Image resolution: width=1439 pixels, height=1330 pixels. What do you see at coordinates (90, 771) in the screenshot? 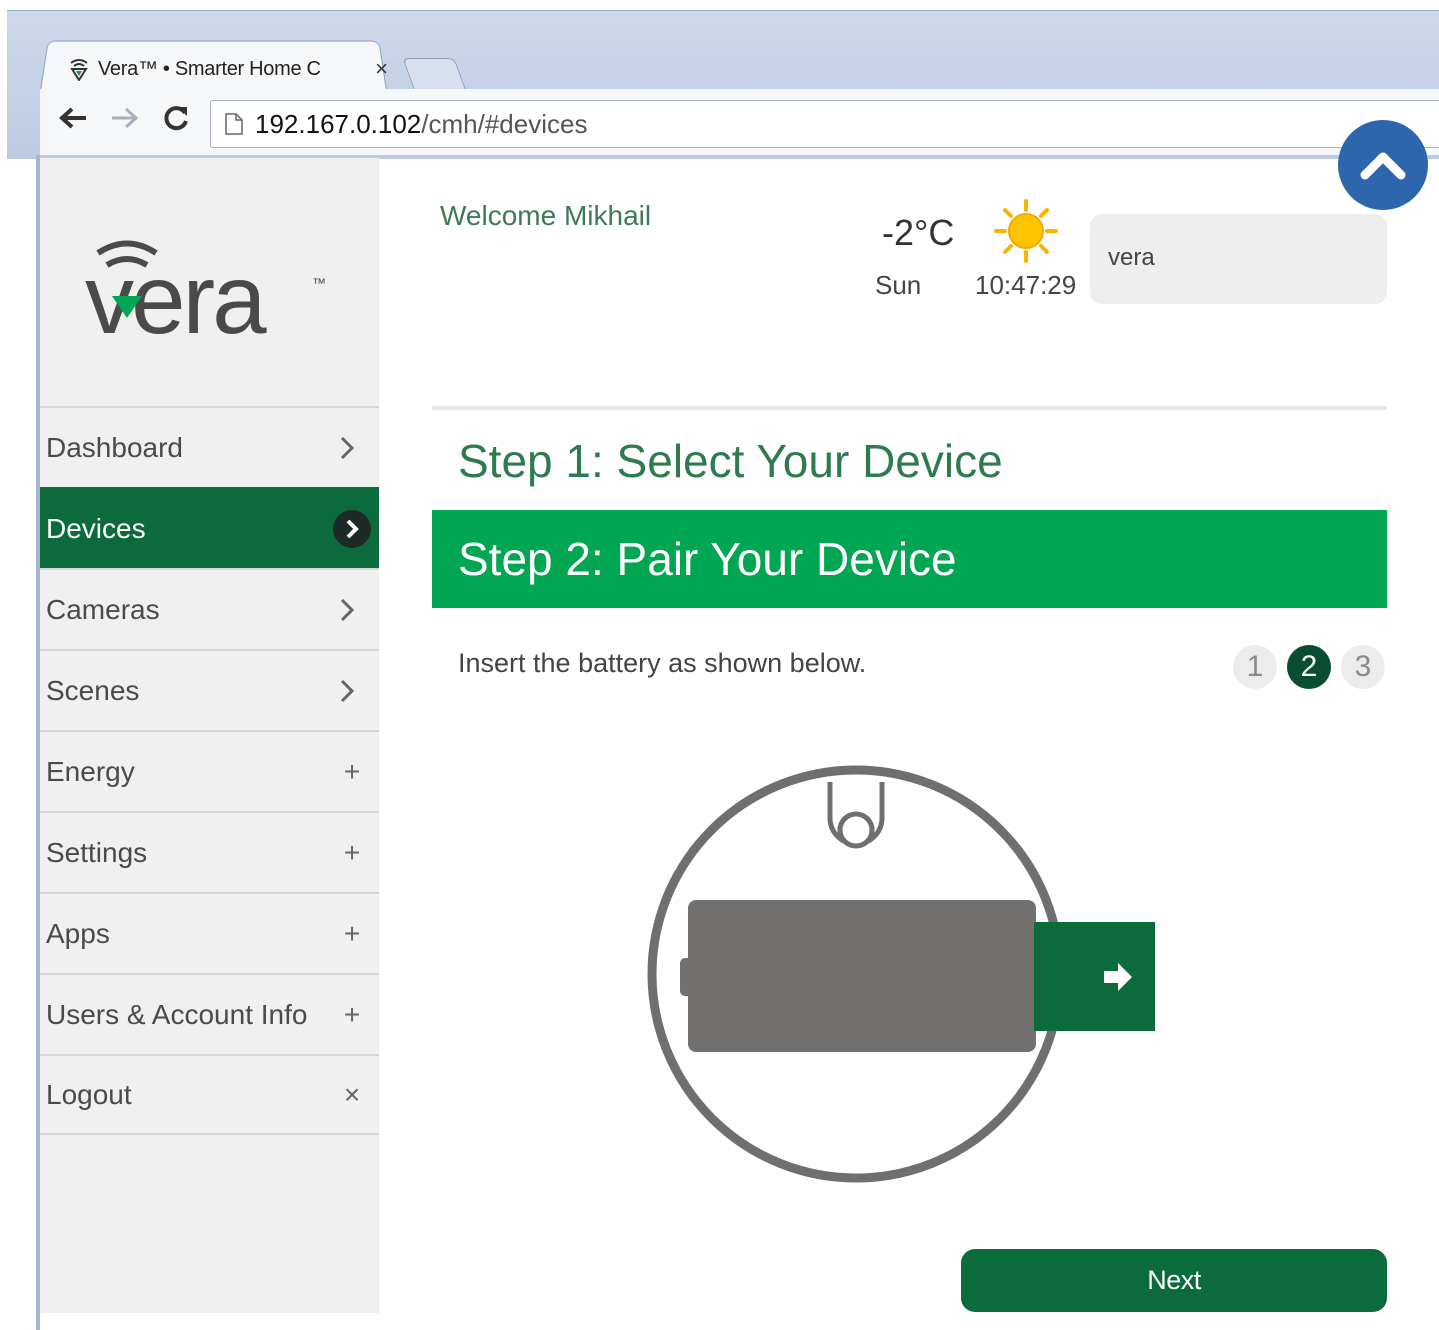
I see `sidebar-item-label: Energy` at bounding box center [90, 771].